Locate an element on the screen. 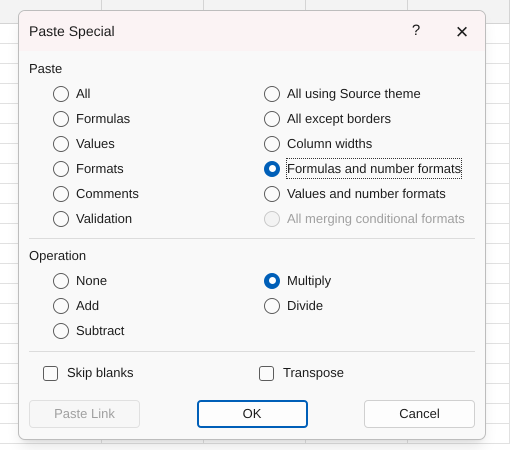 This screenshot has width=510, height=450. radio-label: Column widths is located at coordinates (329, 143).